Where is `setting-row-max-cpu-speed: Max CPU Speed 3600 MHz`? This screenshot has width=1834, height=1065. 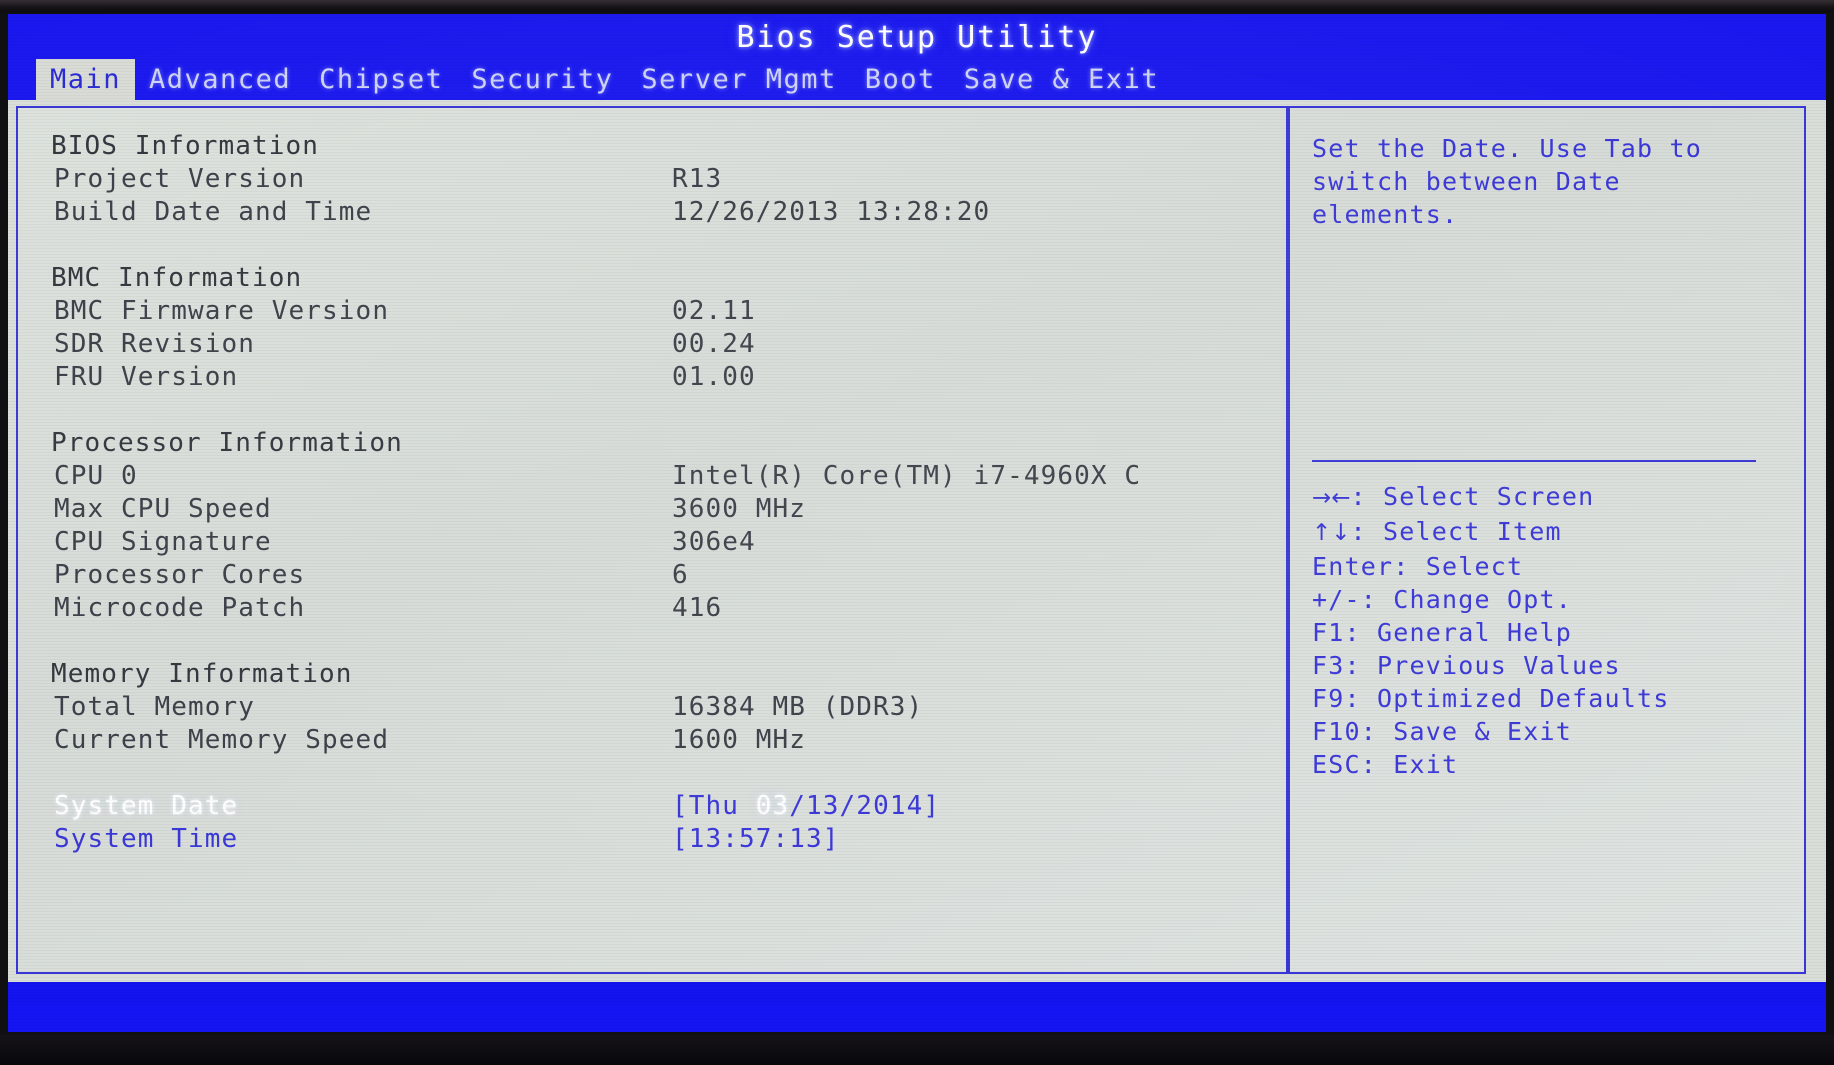
setting-row-max-cpu-speed: Max CPU Speed 3600 MHz is located at coordinates (668, 509).